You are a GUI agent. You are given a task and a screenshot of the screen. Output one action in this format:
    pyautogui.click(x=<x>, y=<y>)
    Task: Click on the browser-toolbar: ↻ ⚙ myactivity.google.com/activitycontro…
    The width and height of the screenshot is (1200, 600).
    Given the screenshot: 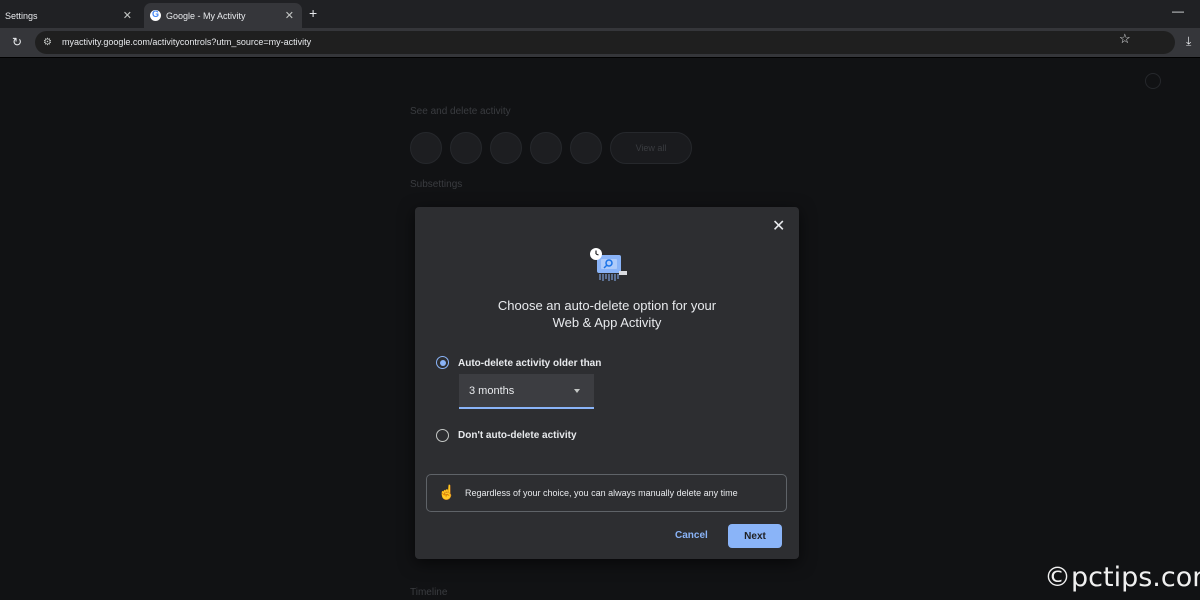 What is the action you would take?
    pyautogui.click(x=600, y=42)
    